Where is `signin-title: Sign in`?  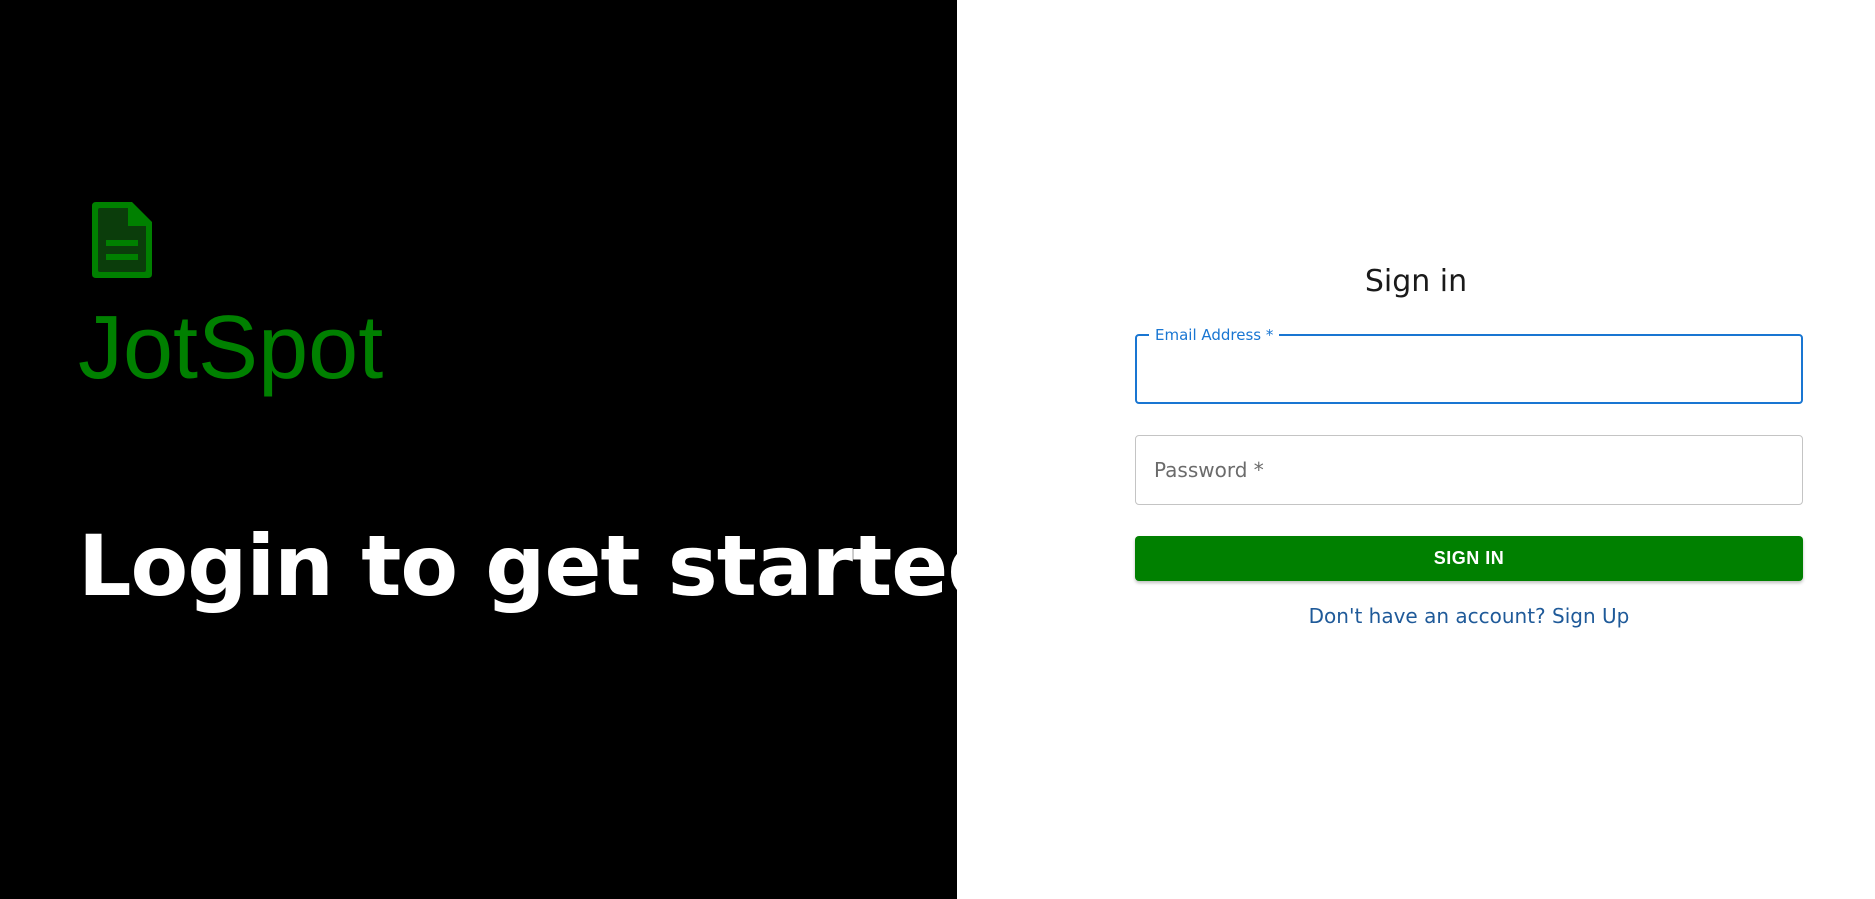
signin-title: Sign in is located at coordinates (1416, 281).